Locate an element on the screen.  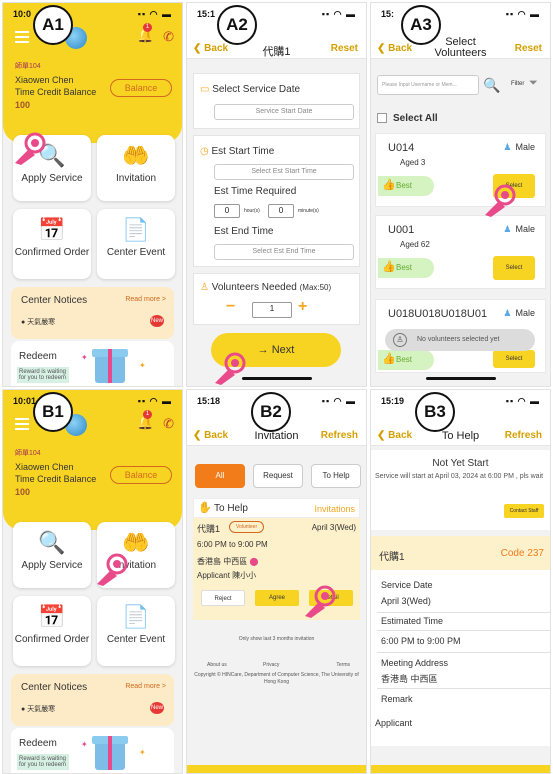
apply-service-tile: 🔍 Apply Service is located at coordinates (52, 555).